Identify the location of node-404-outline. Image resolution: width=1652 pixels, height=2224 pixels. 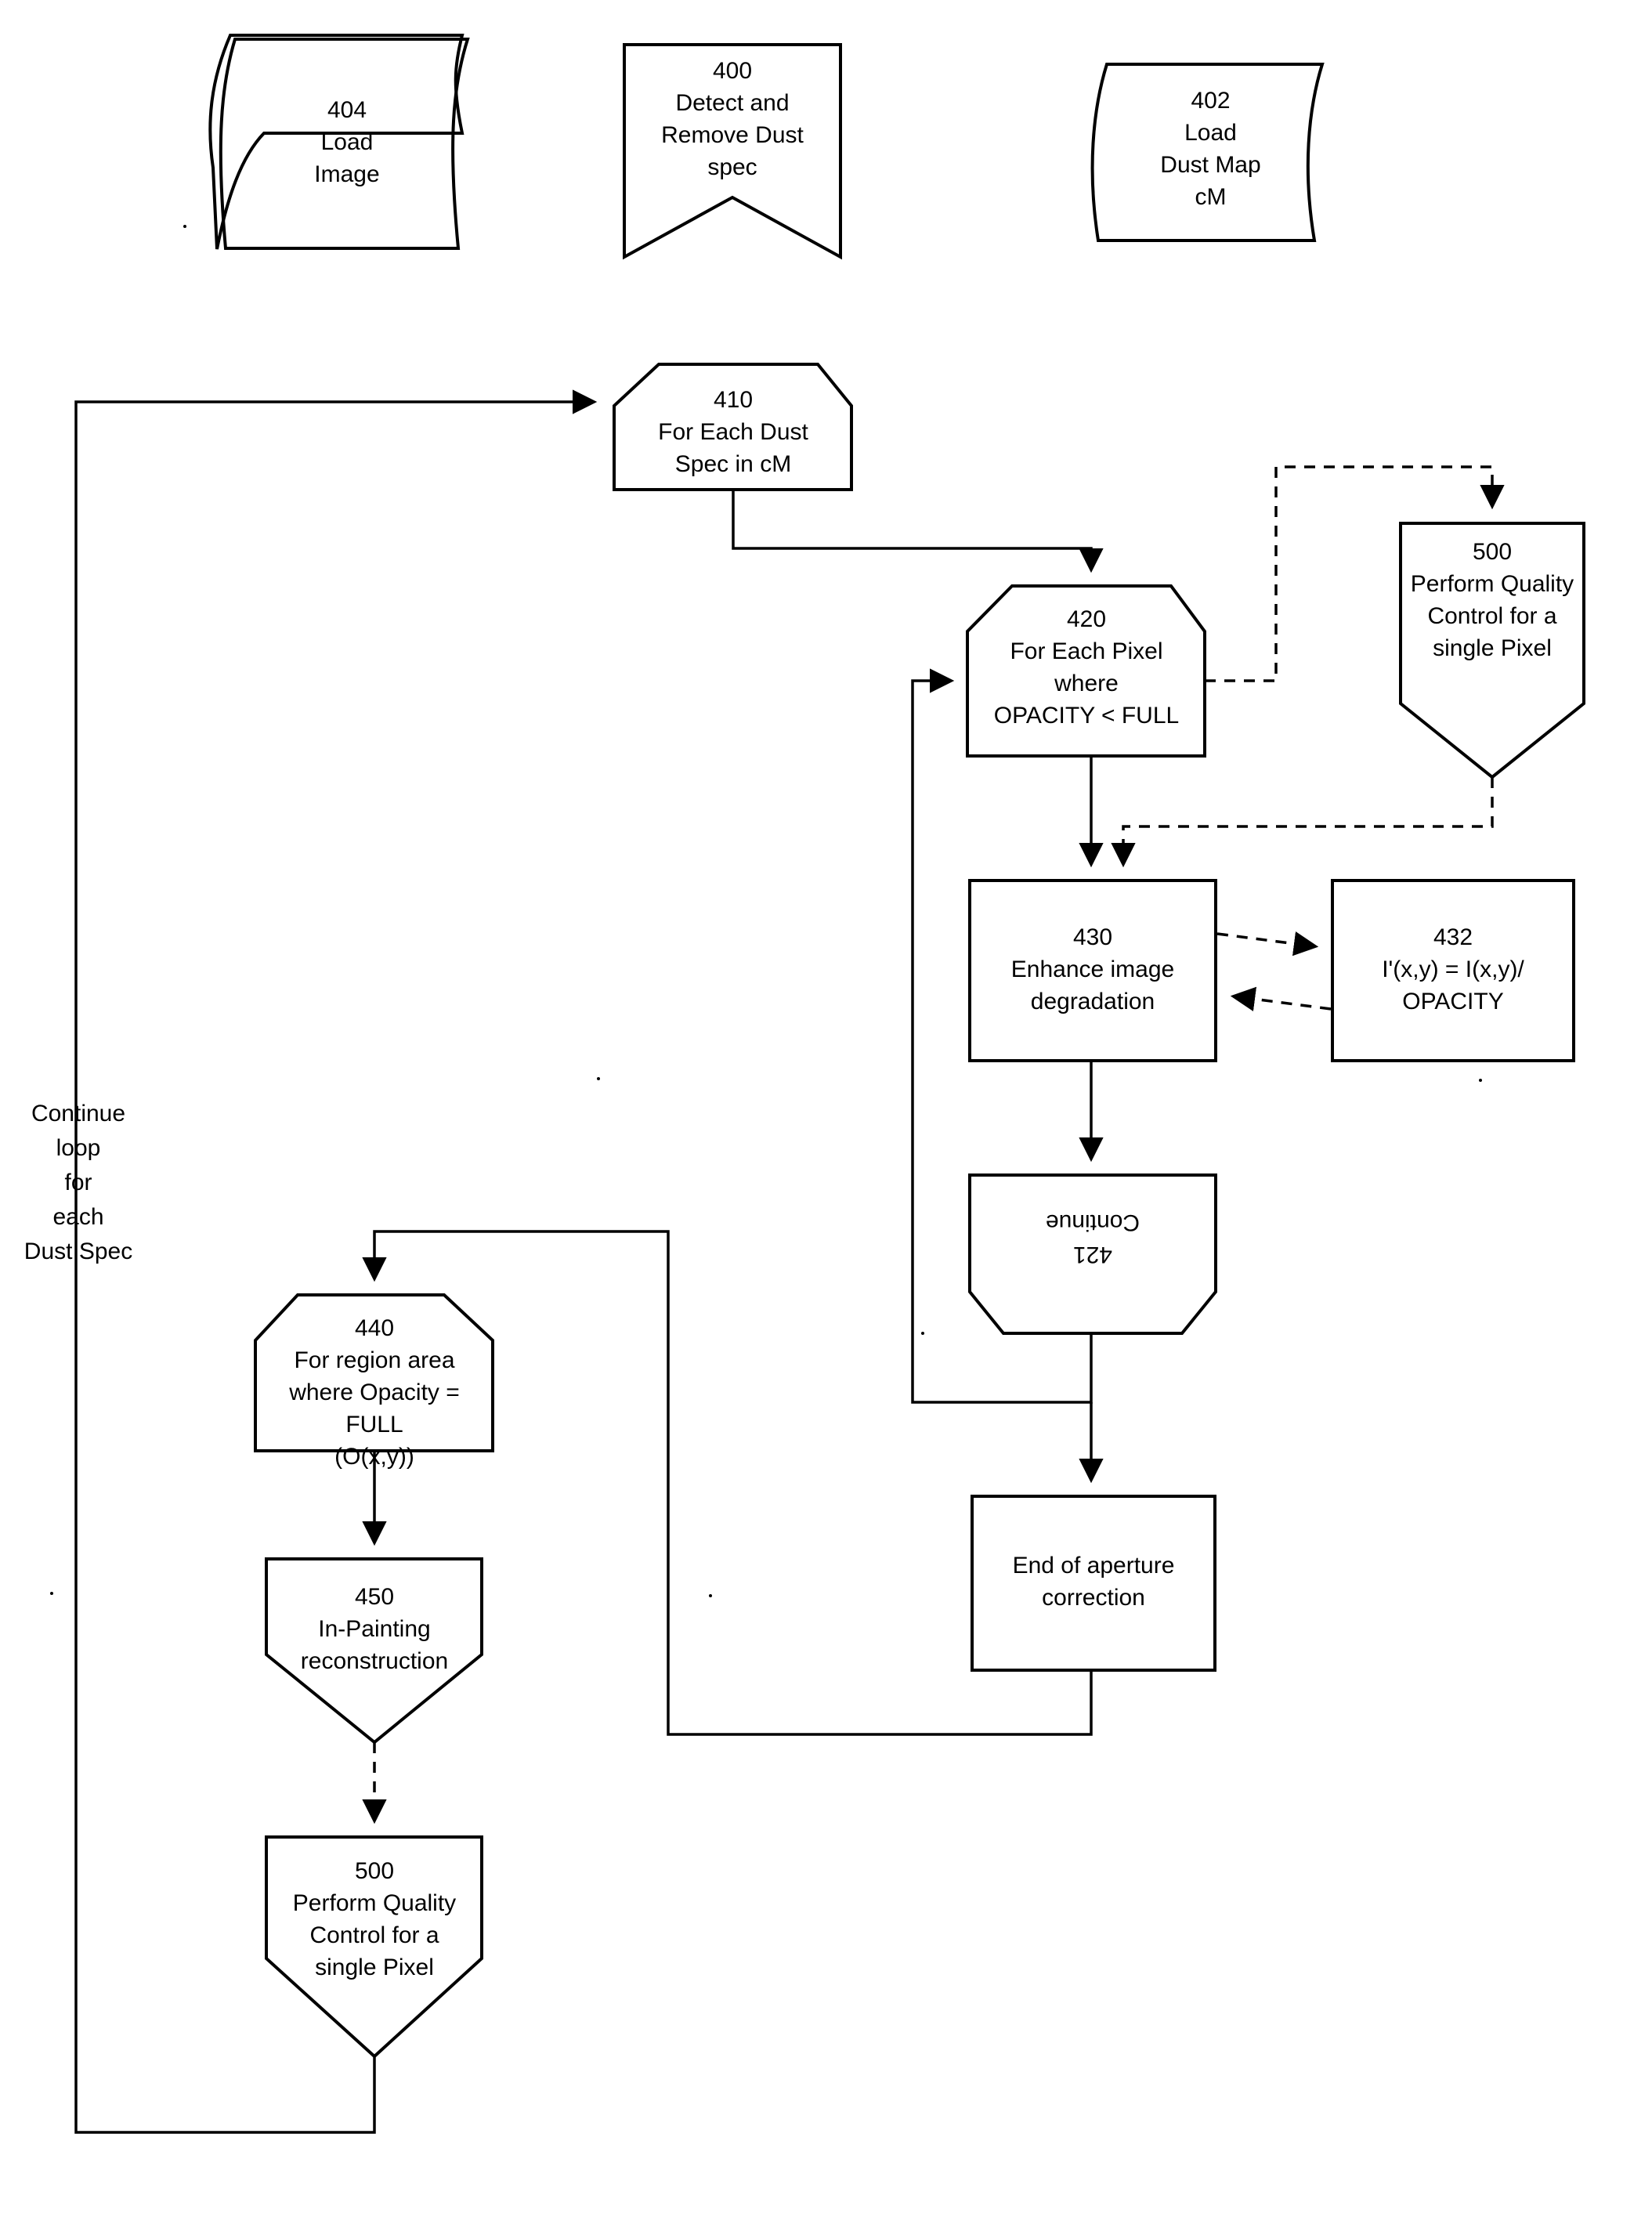
(345, 144).